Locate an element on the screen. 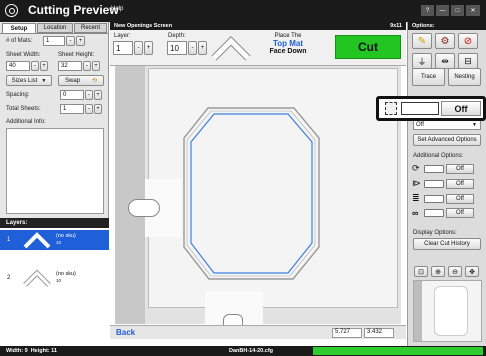 This screenshot has height=356, width=486. layout-icon: ⊟ is located at coordinates (468, 61).